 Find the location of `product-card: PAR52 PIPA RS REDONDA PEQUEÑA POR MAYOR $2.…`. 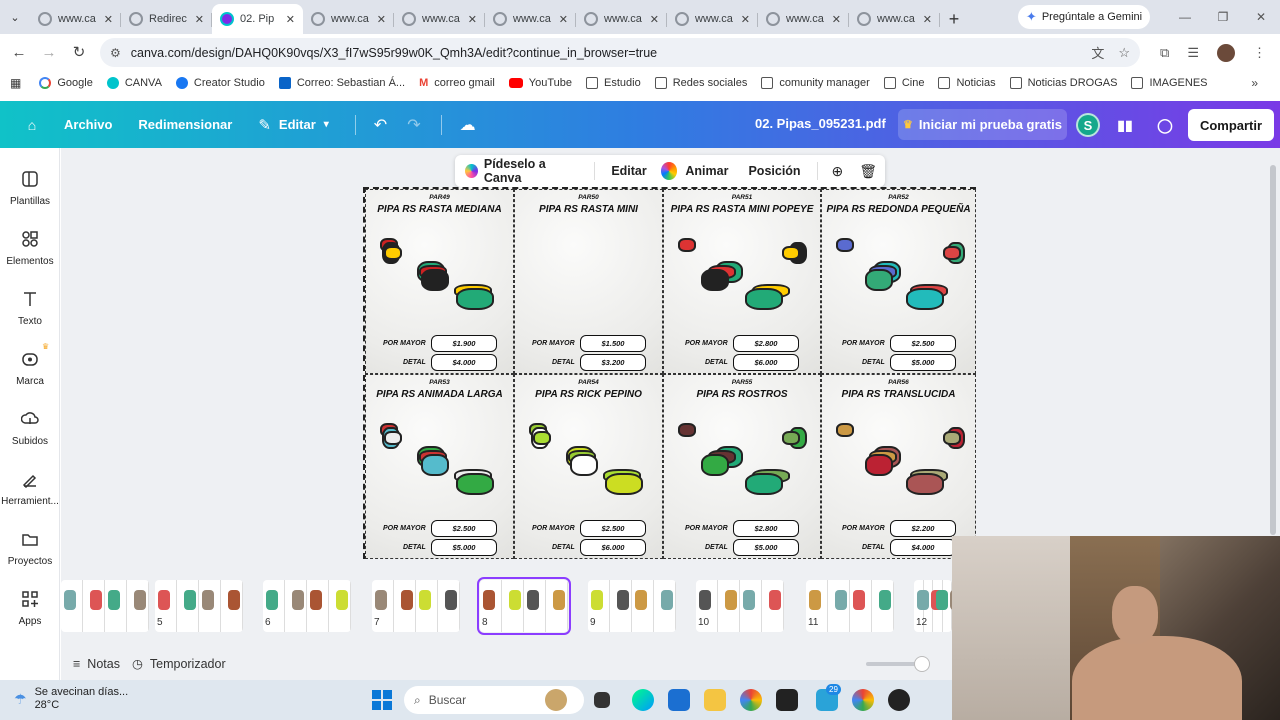

product-card: PAR52 PIPA RS REDONDA PEQUEÑA POR MAYOR $2.… is located at coordinates (898, 281).